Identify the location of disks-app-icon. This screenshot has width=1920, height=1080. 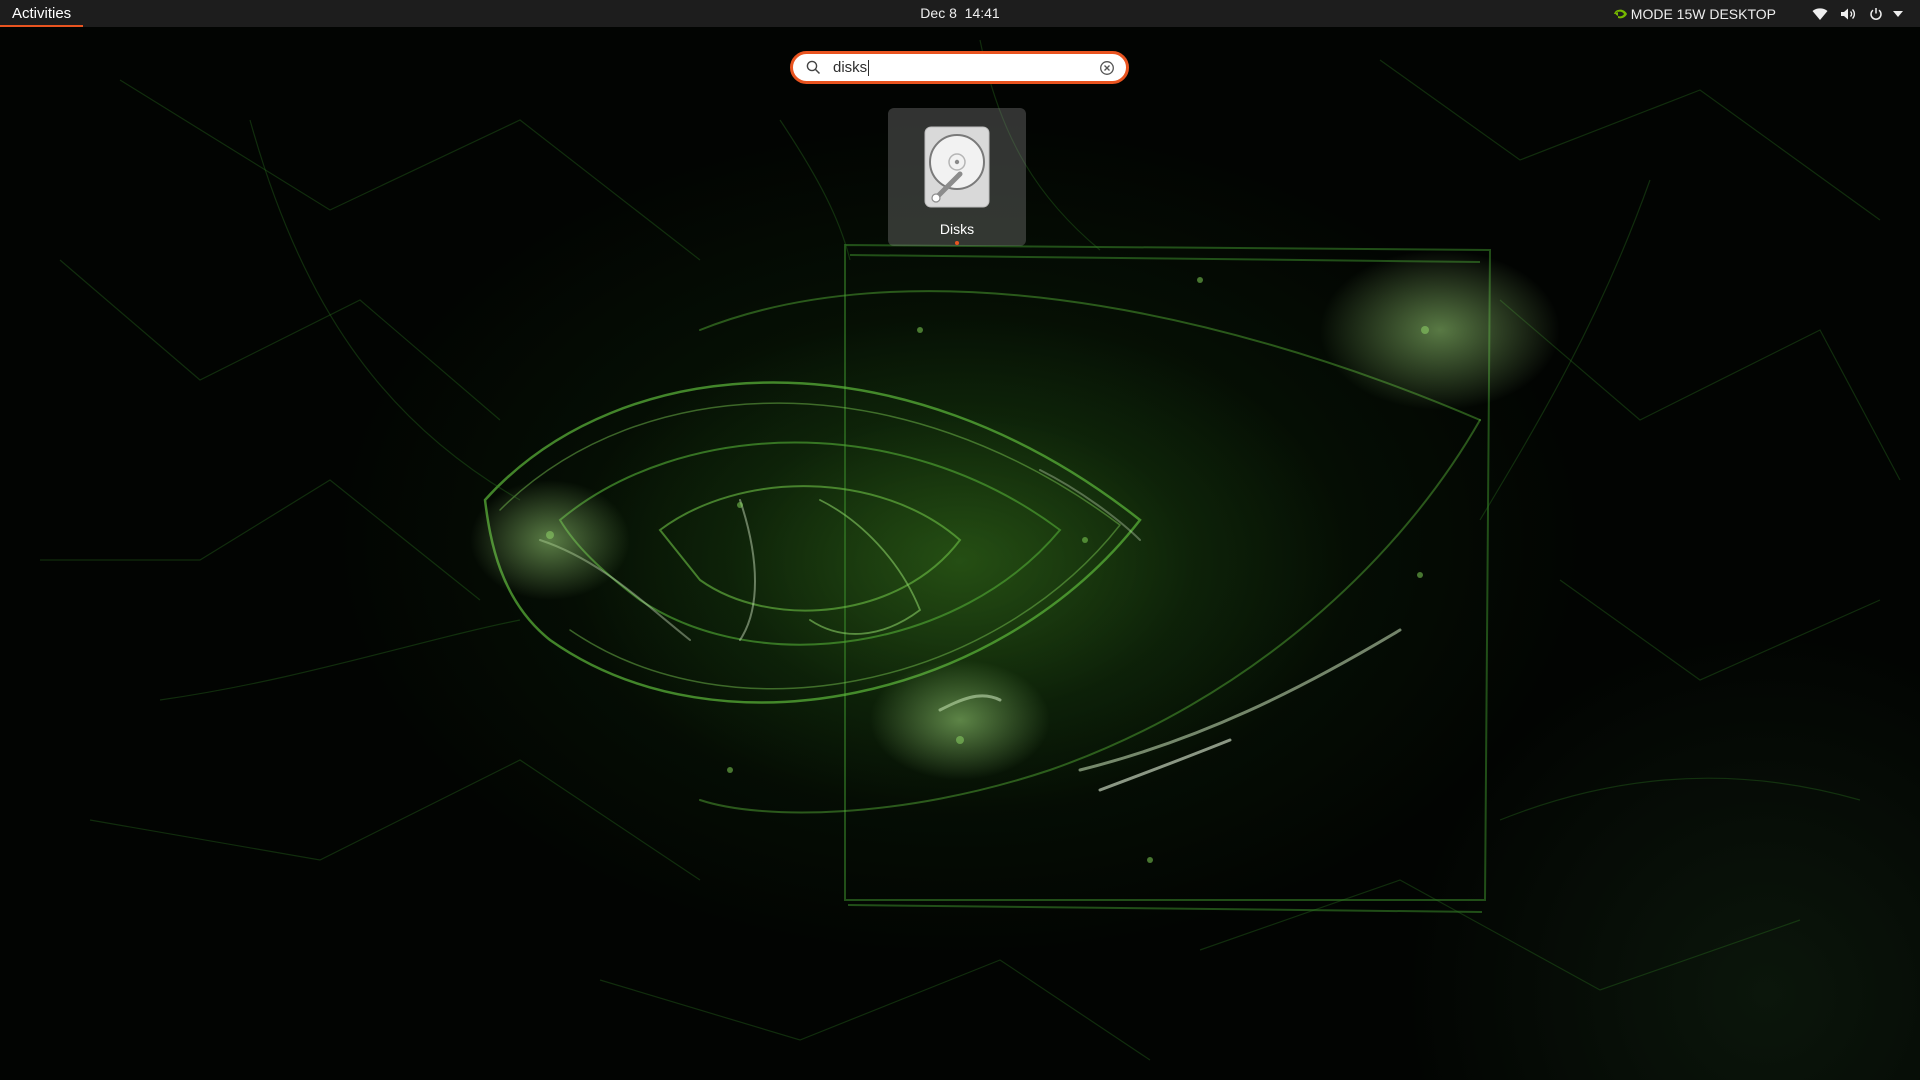
(957, 167).